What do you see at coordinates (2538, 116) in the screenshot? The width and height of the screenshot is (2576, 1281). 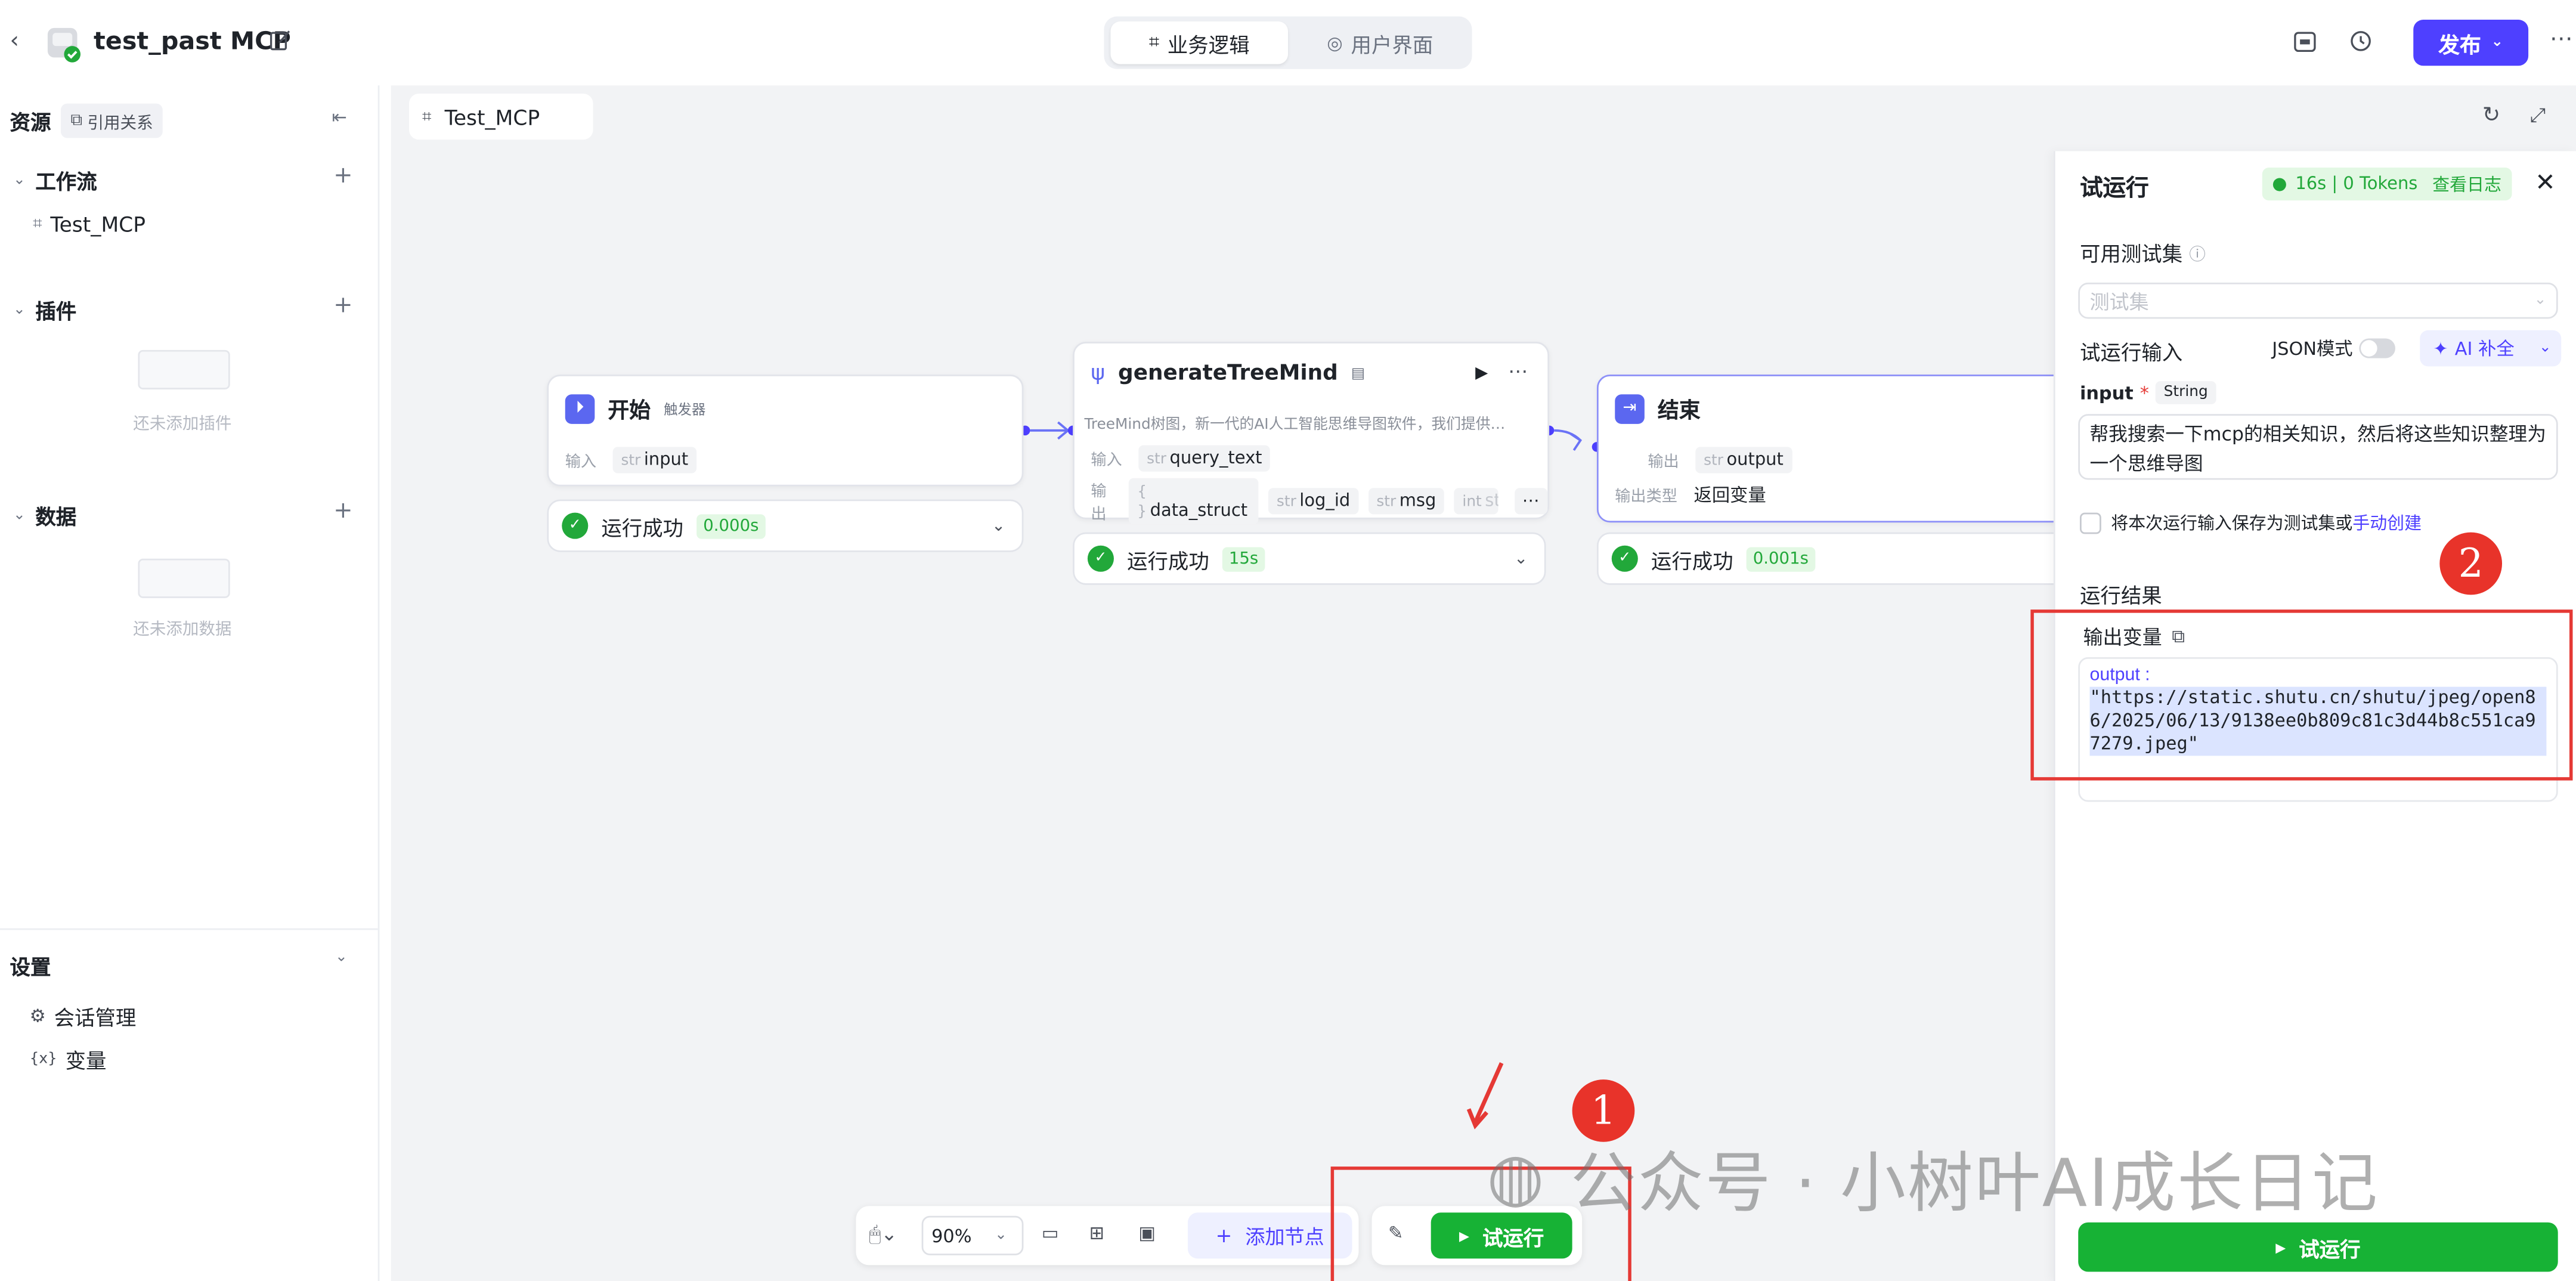 I see `fullscreen-icon: ⤢` at bounding box center [2538, 116].